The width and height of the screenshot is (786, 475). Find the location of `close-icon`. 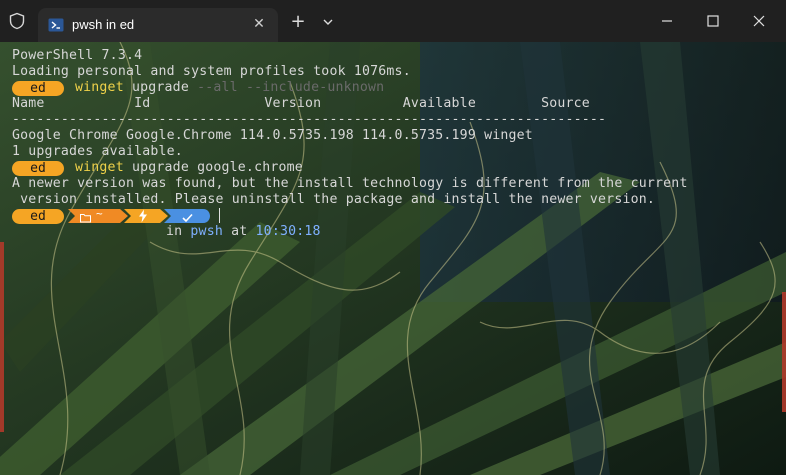

close-icon is located at coordinates (759, 21).